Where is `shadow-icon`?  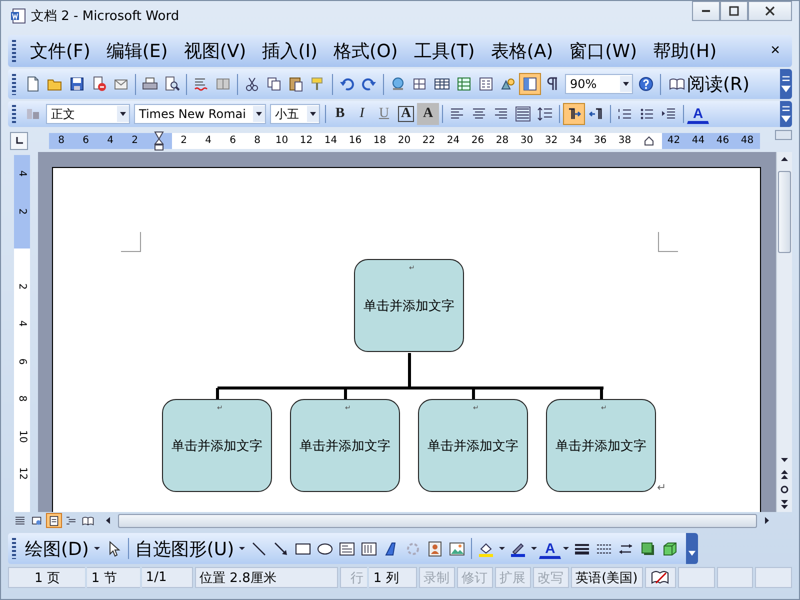
shadow-icon is located at coordinates (648, 548).